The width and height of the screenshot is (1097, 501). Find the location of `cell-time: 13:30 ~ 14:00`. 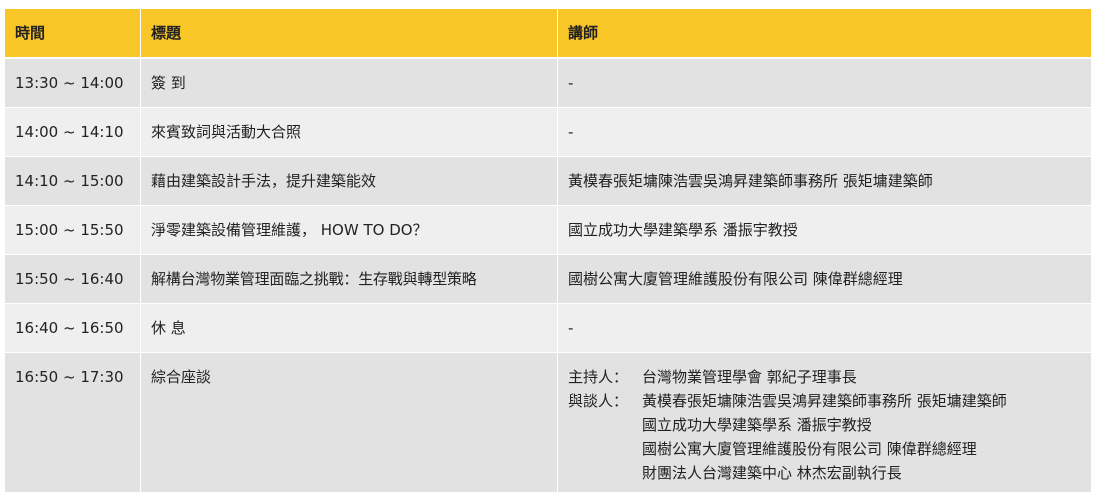

cell-time: 13:30 ~ 14:00 is located at coordinates (73, 83).